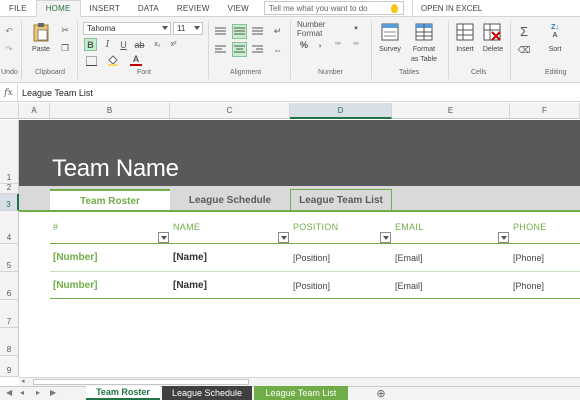 This screenshot has width=580, height=400. Describe the element at coordinates (465, 49) in the screenshot. I see `insert-label: Insert` at that location.